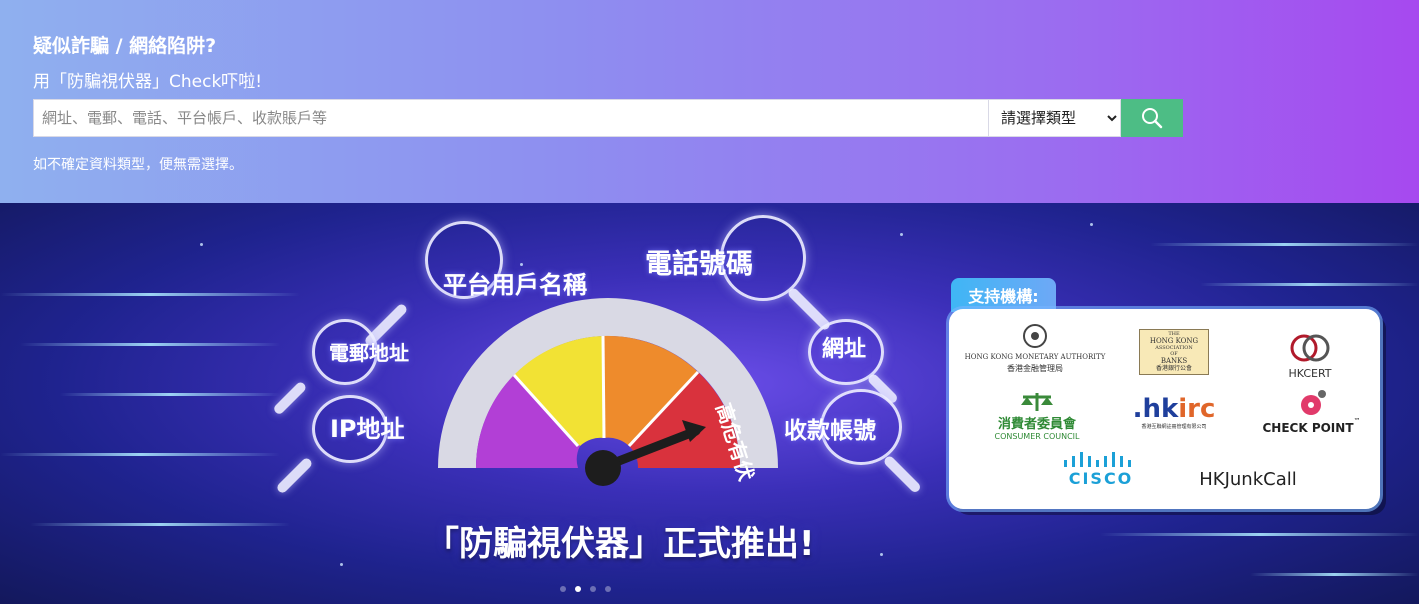 Image resolution: width=1419 pixels, height=604 pixels. What do you see at coordinates (1308, 428) in the screenshot?
I see `checkpoint-text: CHECK POINT` at bounding box center [1308, 428].